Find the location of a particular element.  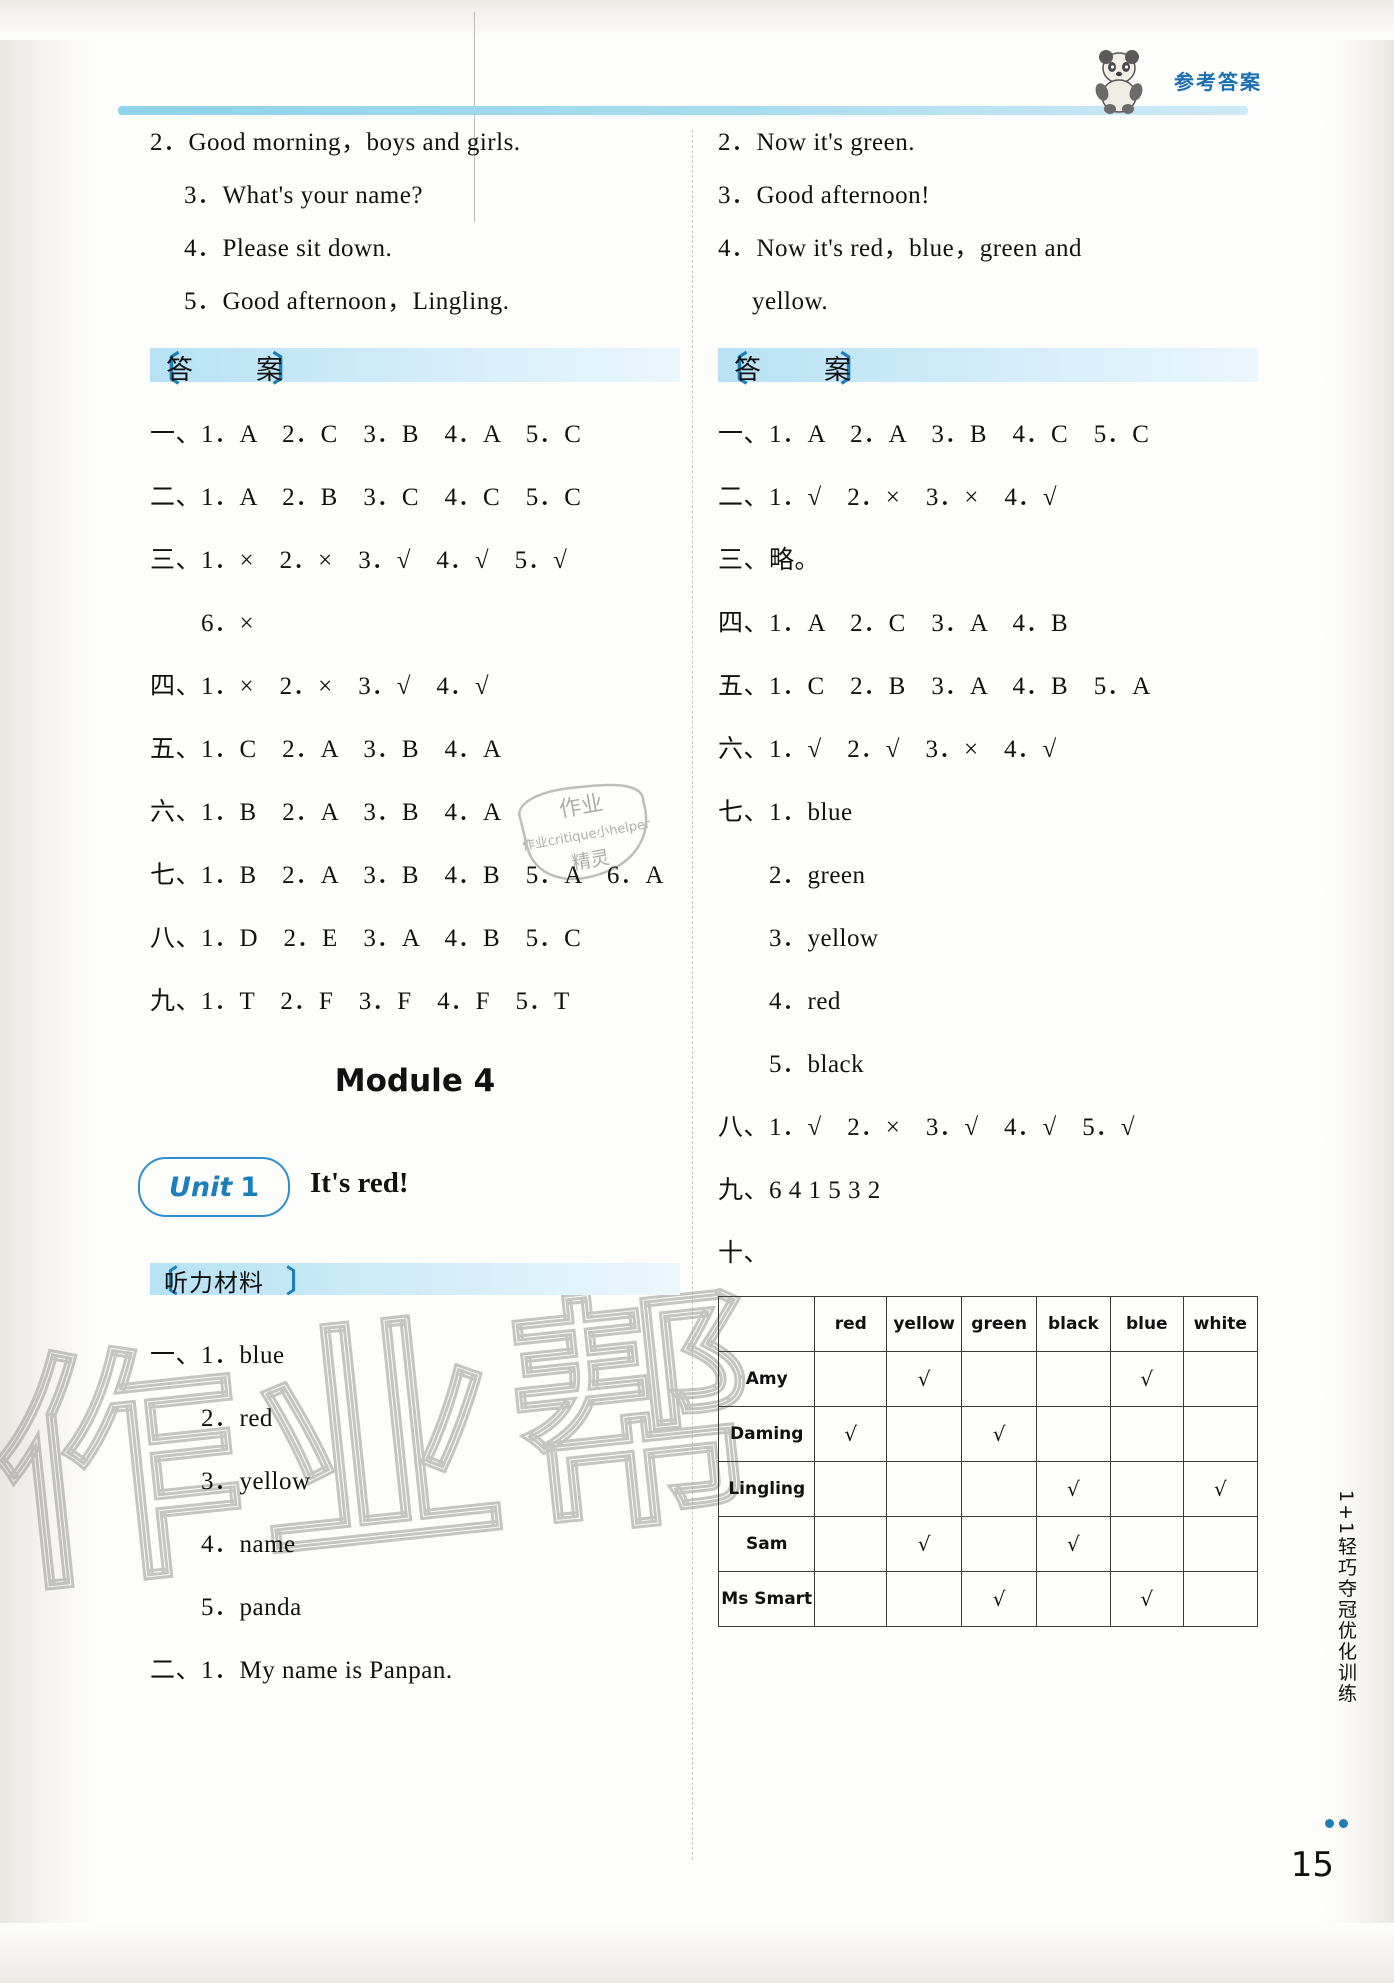

table-row-name: Sam is located at coordinates (766, 1544).